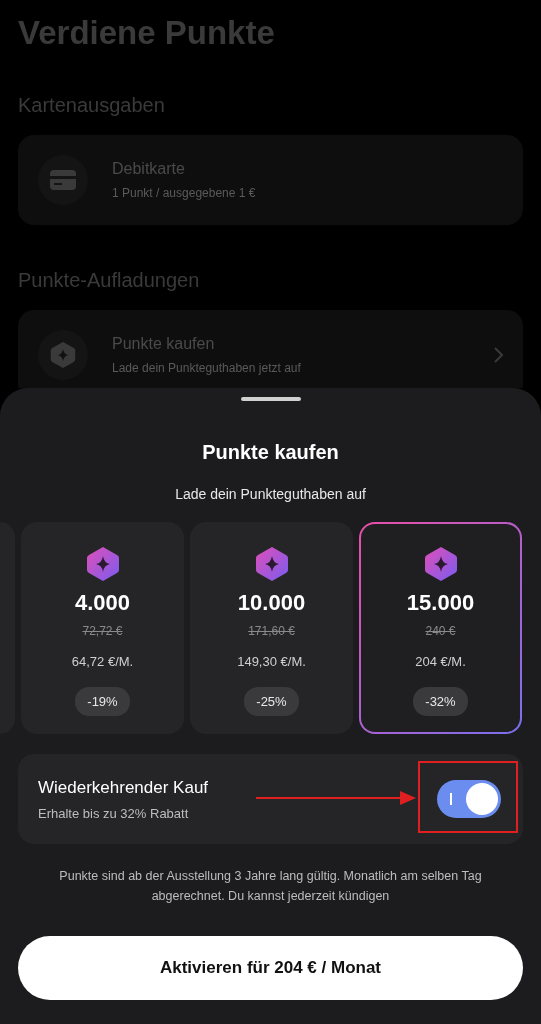 This screenshot has width=541, height=1024. What do you see at coordinates (114, 813) in the screenshot?
I see `recurring-subtitle: Erhalte bis zu 32% Rabatt` at bounding box center [114, 813].